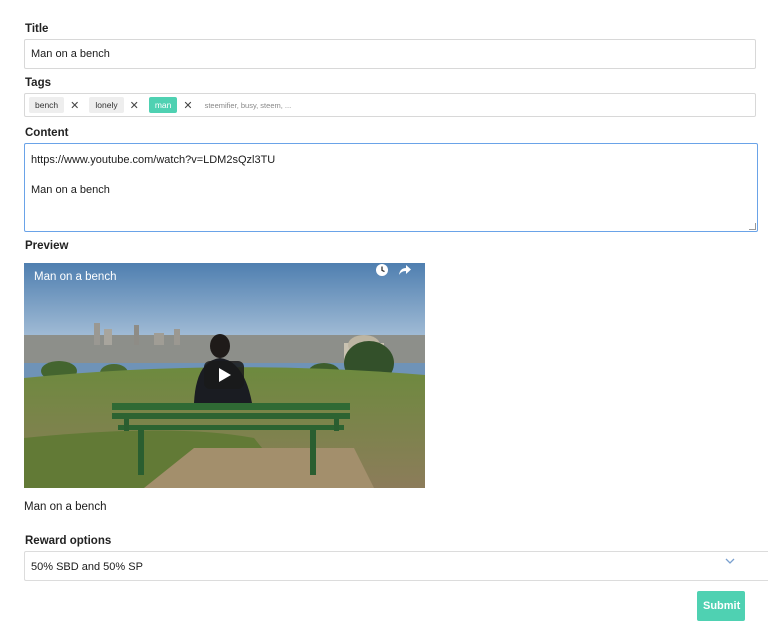 The height and width of the screenshot is (625, 768). I want to click on tag-chip-active: man, so click(163, 105).